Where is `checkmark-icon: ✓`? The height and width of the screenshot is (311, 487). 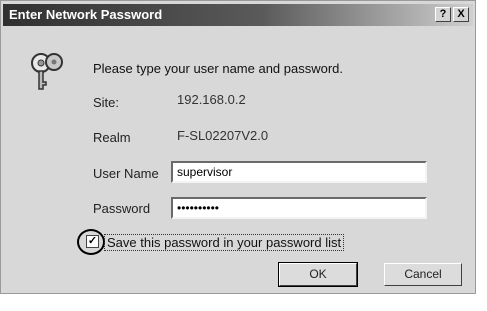
checkmark-icon: ✓ is located at coordinates (92, 241).